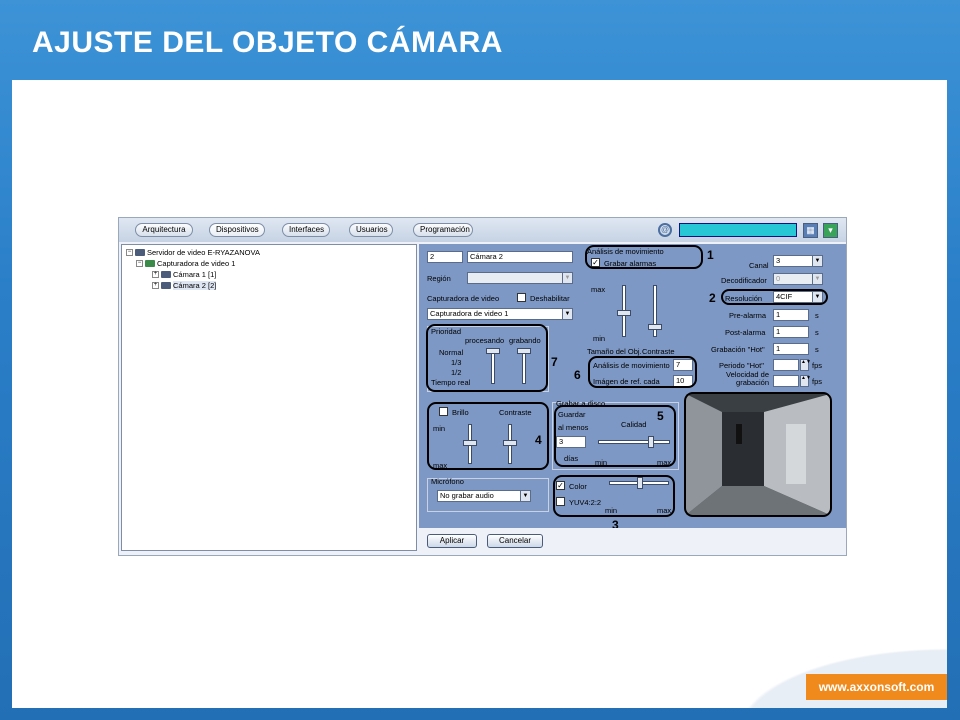  Describe the element at coordinates (463, 298) in the screenshot. I see `capture-label: Capturadora de video` at that location.